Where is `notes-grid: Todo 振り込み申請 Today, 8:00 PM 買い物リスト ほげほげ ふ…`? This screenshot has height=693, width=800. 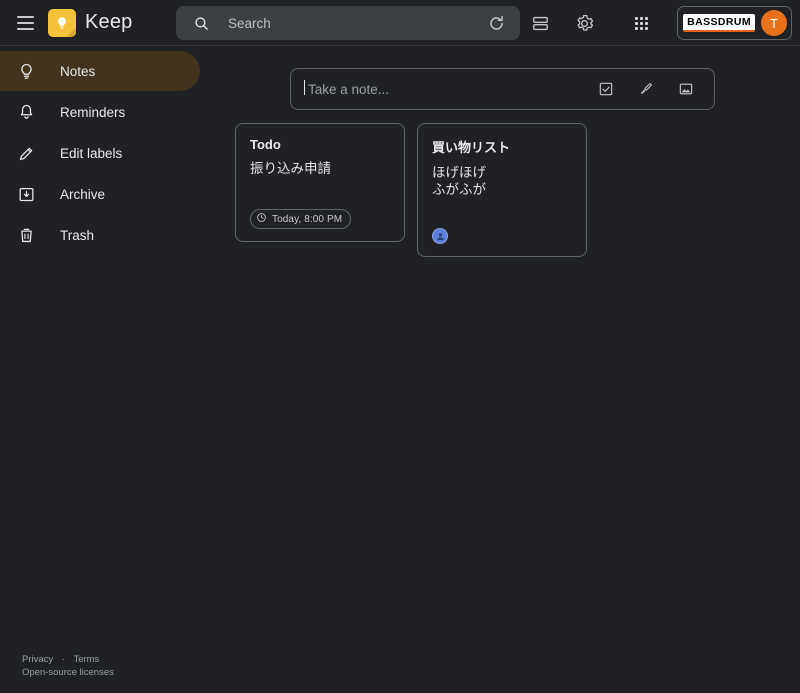 notes-grid: Todo 振り込み申請 Today, 8:00 PM 買い物リスト ほげほげ ふ… is located at coordinates (411, 190).